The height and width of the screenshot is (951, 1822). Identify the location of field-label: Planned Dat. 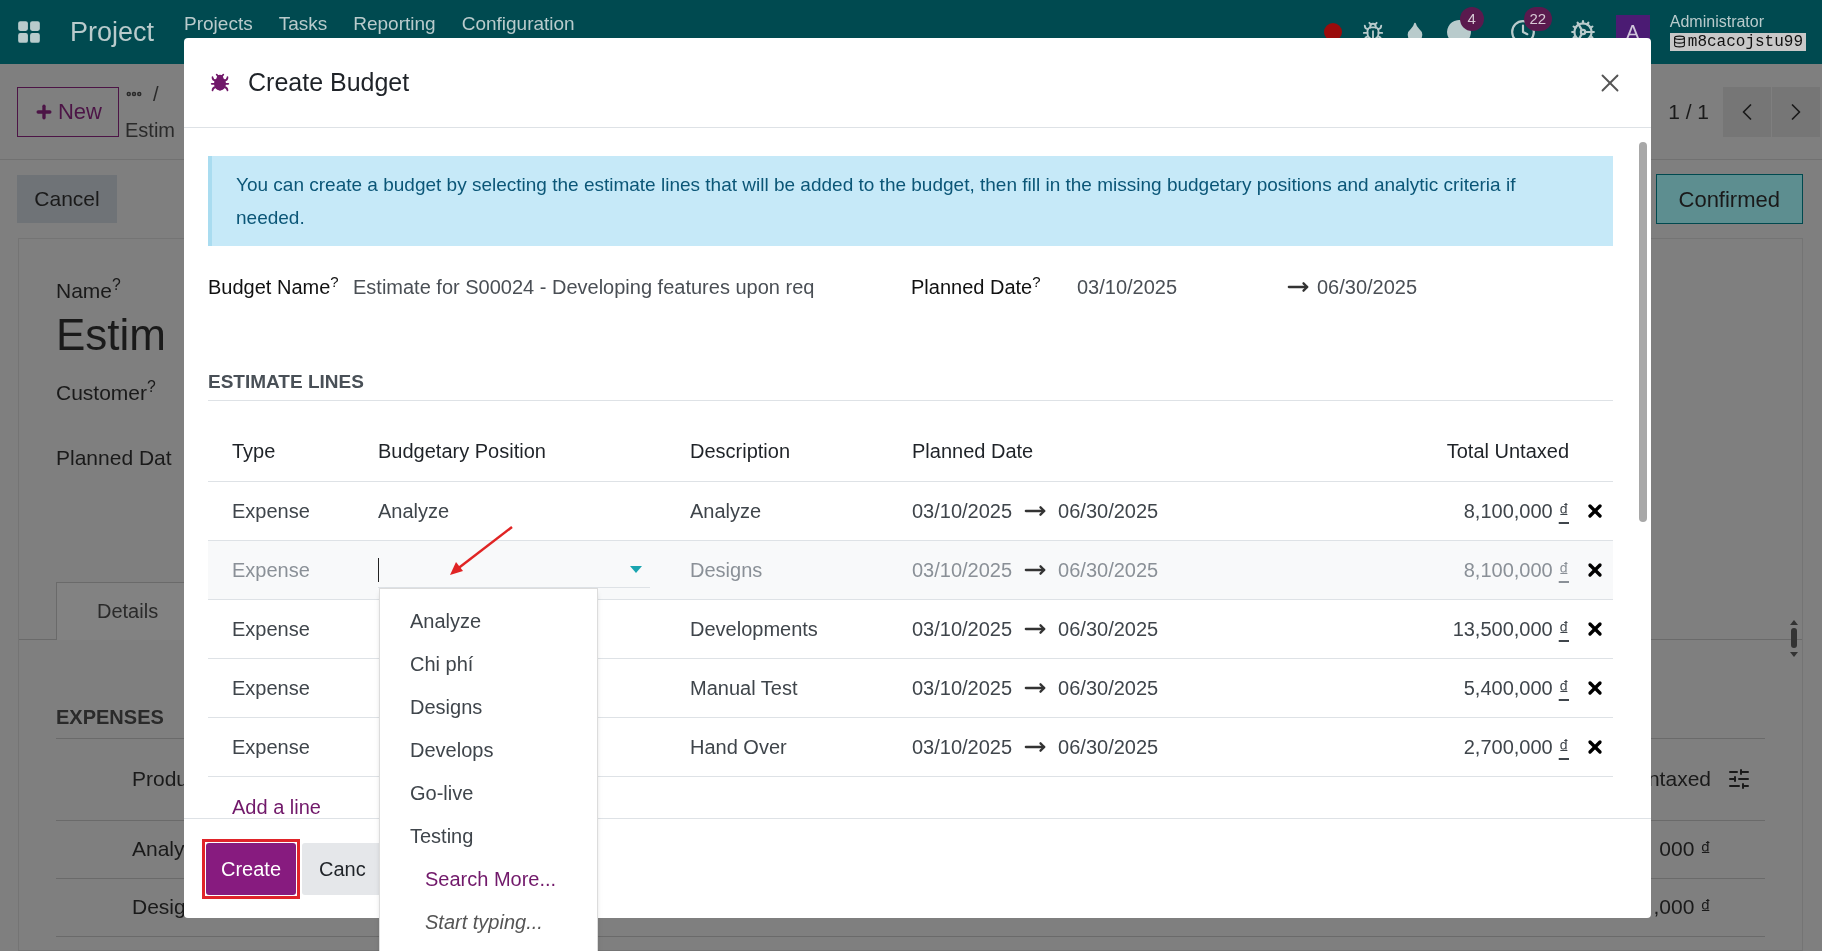
(114, 458).